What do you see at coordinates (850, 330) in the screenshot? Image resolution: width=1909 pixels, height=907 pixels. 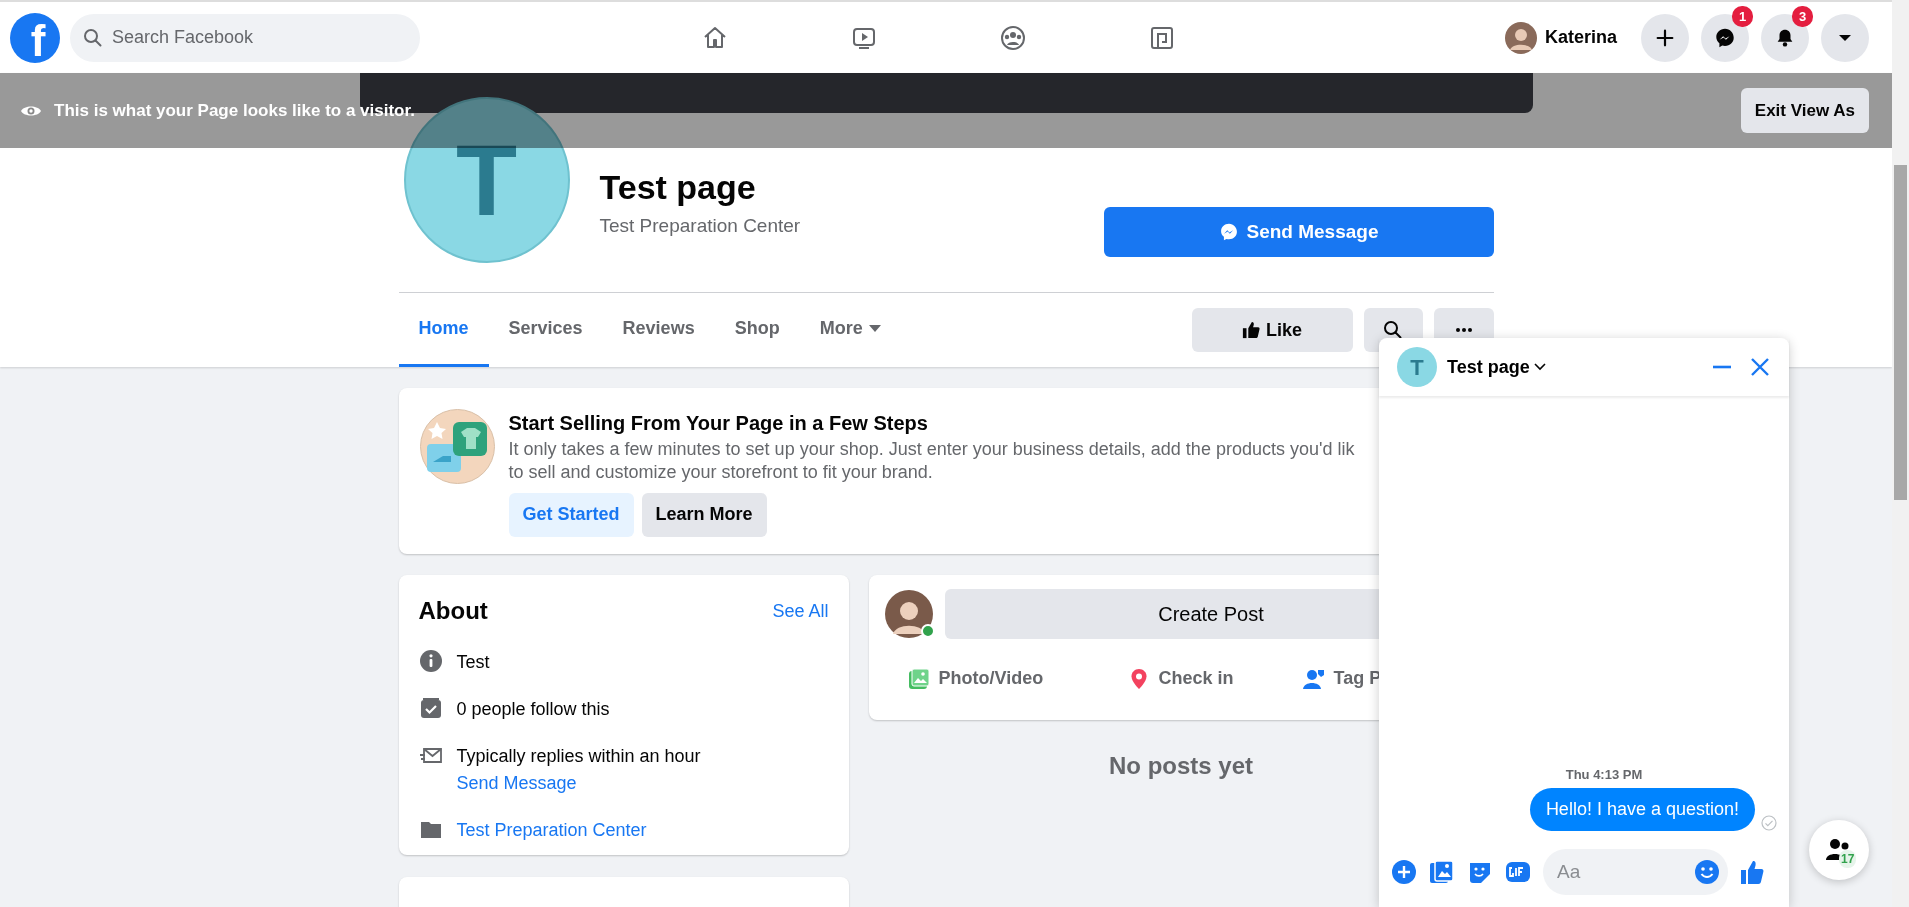 I see `page-tab: More` at bounding box center [850, 330].